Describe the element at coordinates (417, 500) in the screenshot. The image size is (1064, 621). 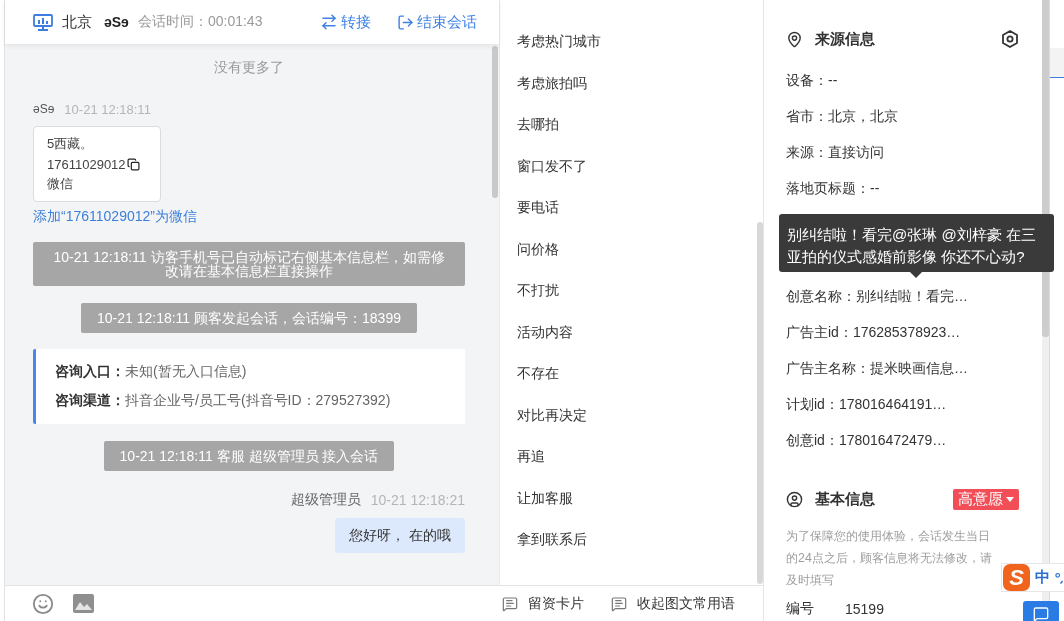
I see `message-time: 10-21 12:18:21` at that location.